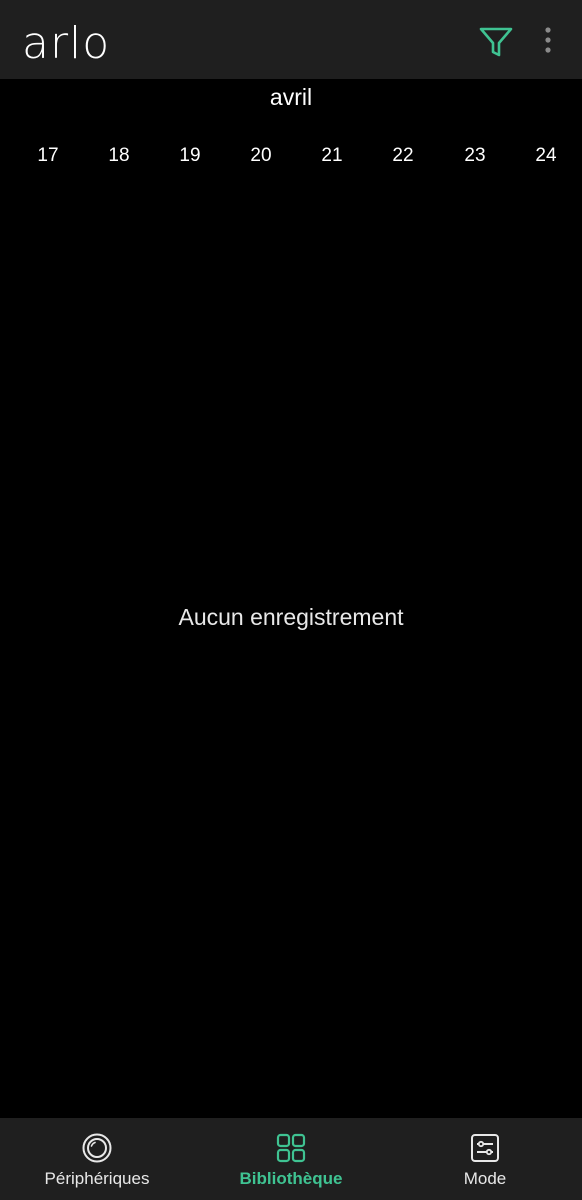 The image size is (582, 1200). I want to click on day-item: 21, so click(332, 156).